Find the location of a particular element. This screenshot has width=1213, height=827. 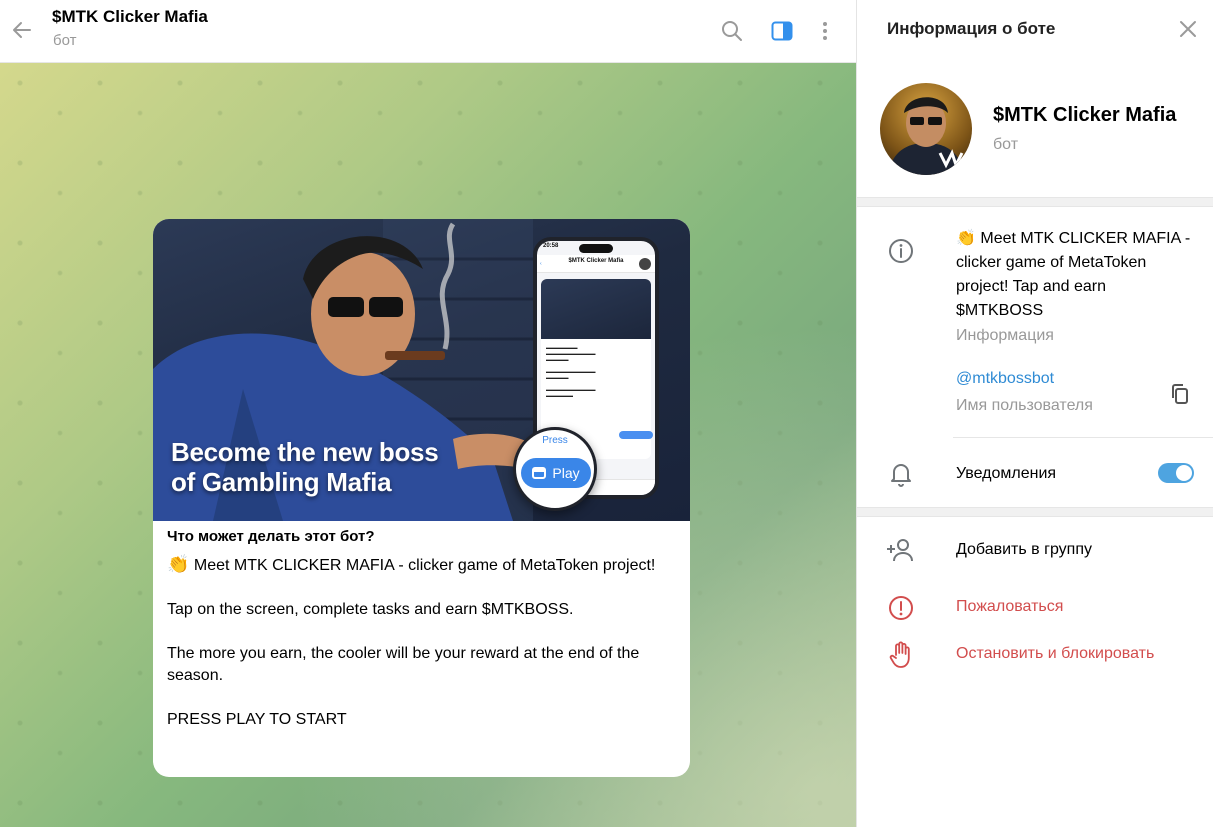

bot-type-label: бот is located at coordinates (1006, 144).